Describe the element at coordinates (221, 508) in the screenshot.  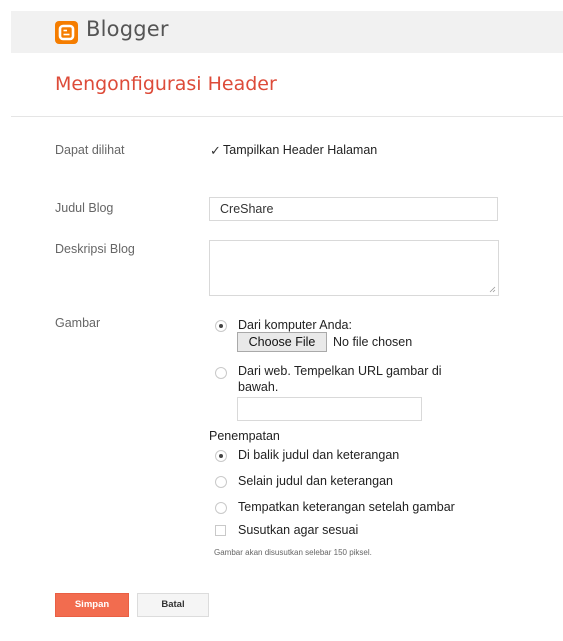
I see `placement-after-radio` at that location.